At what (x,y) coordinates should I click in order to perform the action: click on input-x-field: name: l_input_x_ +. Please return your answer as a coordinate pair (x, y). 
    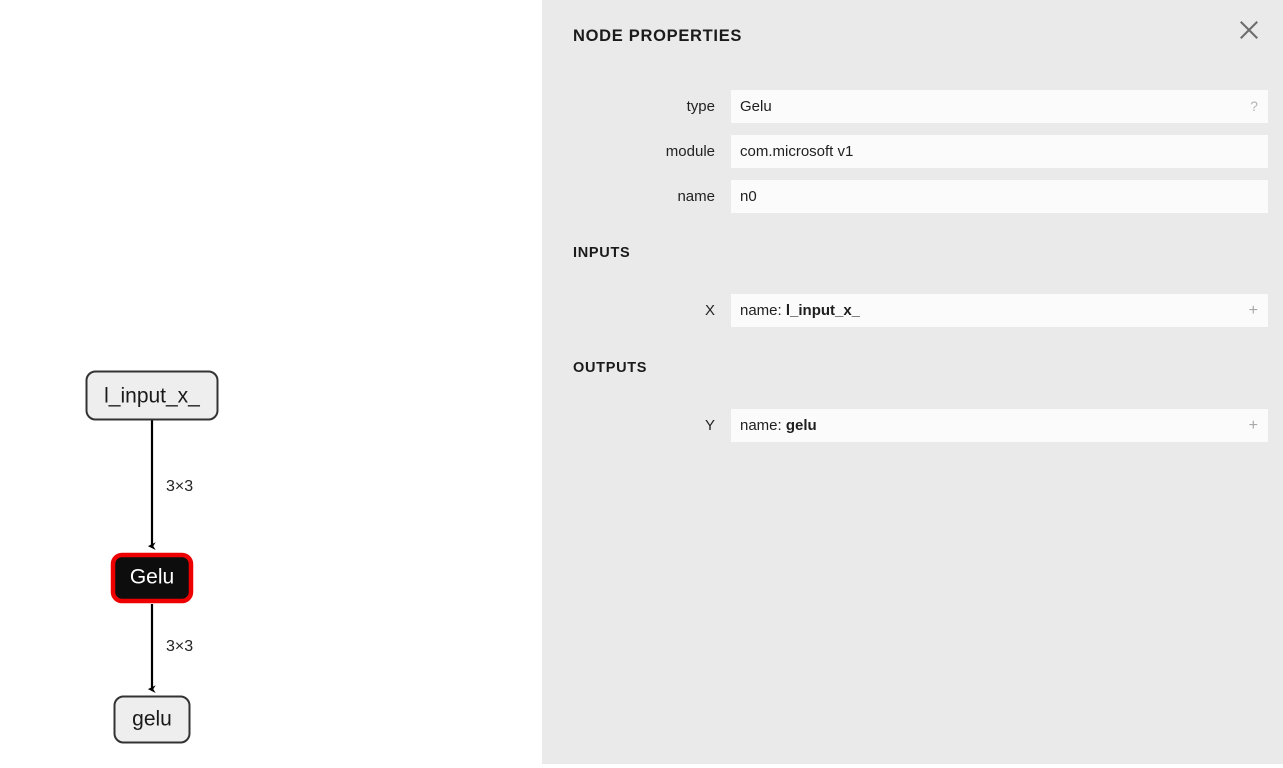
    Looking at the image, I should click on (999, 310).